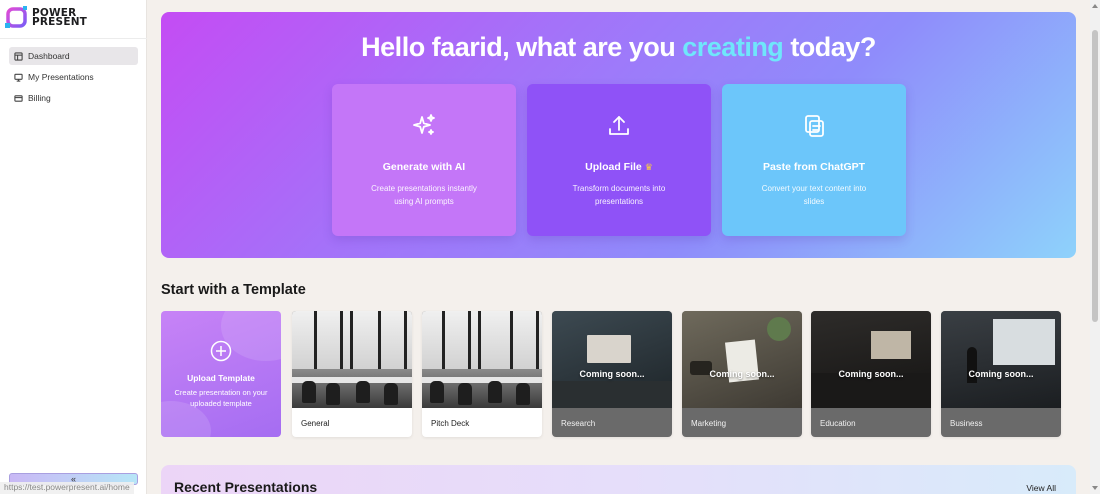 The height and width of the screenshot is (494, 1100). I want to click on sidebar-item-dashboard: Dashboard, so click(73, 56).